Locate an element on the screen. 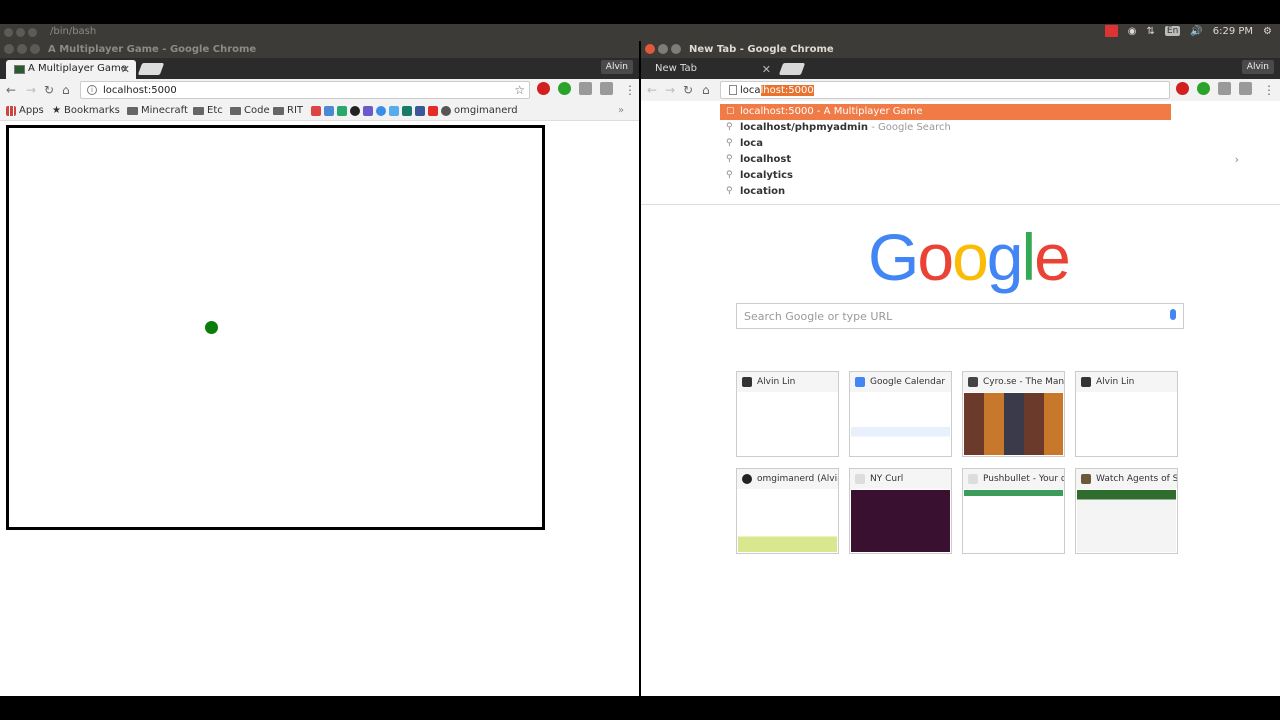  most-visited-tile: omgimanerd (Alvin Li is located at coordinates (787, 511).